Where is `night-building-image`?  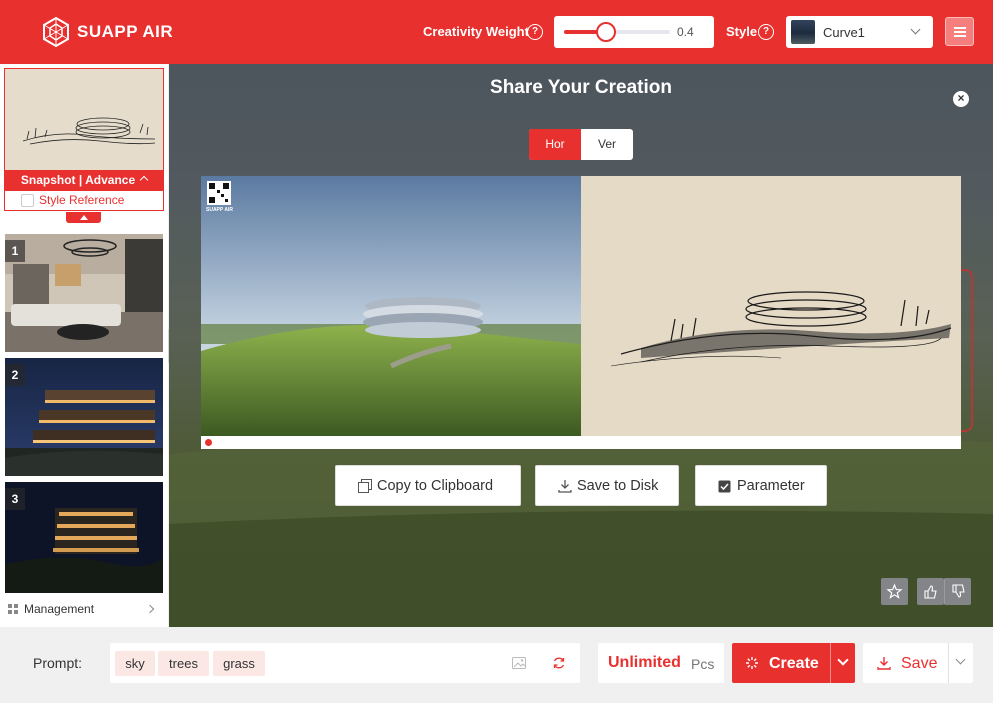 night-building-image is located at coordinates (84, 417).